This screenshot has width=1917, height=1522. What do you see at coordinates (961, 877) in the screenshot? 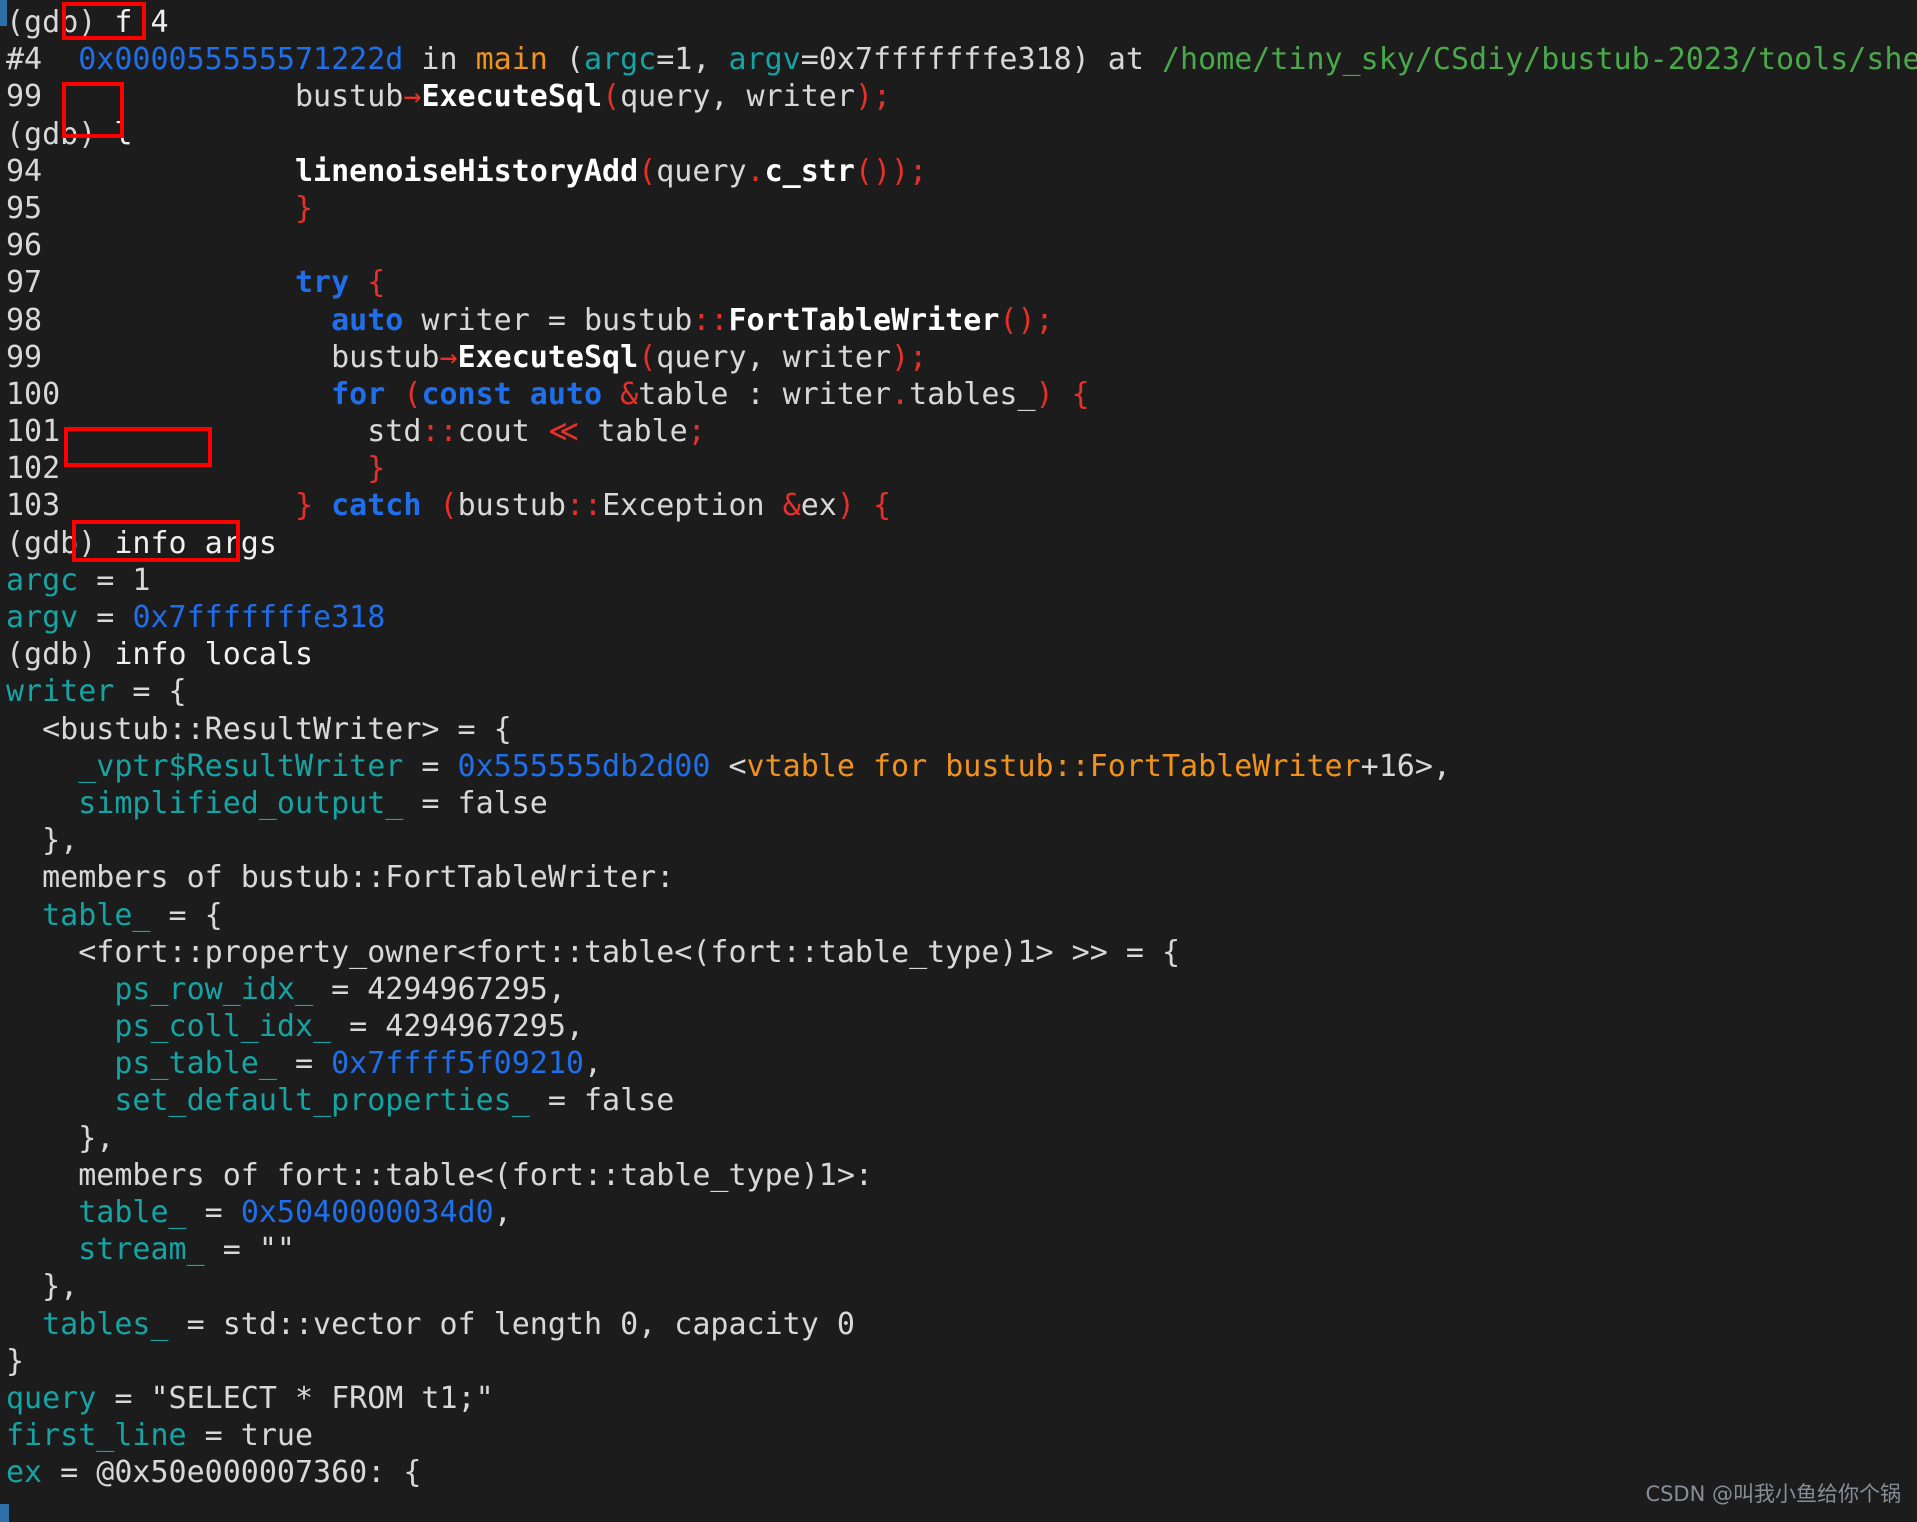
I see `terminal-line: members of bustub::FortTableWriter:` at bounding box center [961, 877].